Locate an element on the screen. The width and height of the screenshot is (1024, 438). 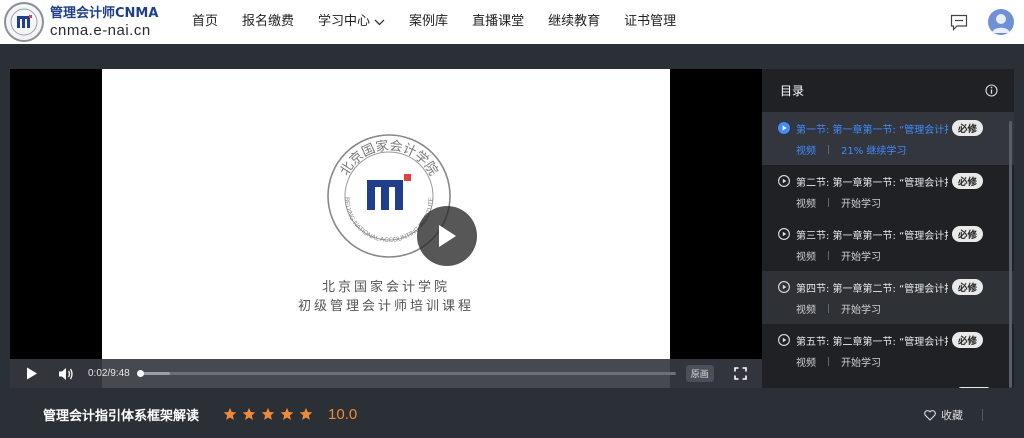
nav-label: 继续教育 is located at coordinates (574, 21).